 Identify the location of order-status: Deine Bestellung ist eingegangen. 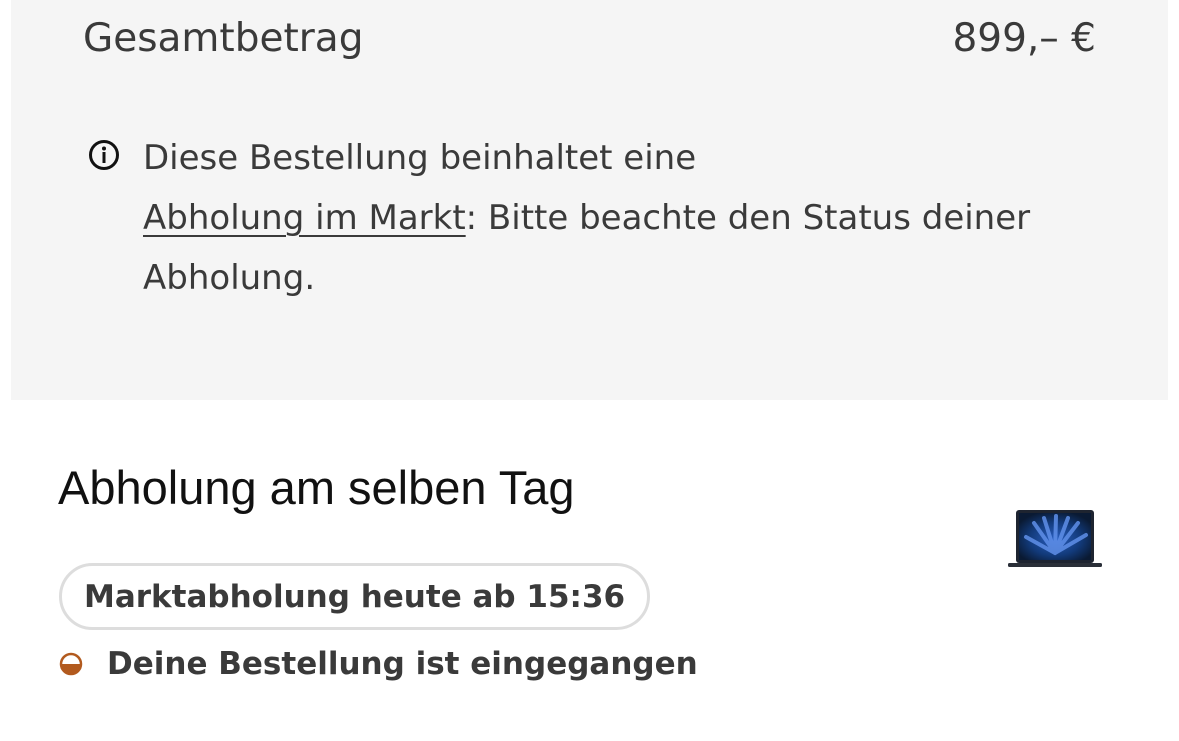
(378, 664).